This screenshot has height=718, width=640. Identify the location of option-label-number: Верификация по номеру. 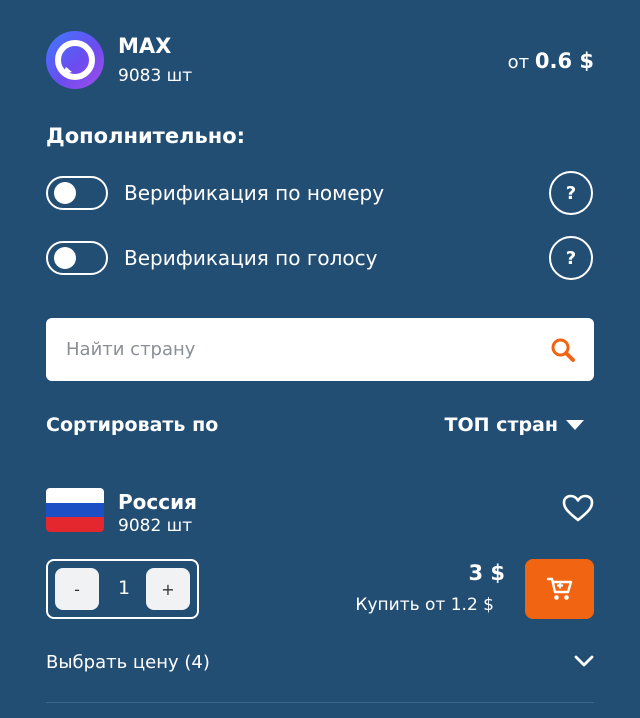
(254, 193).